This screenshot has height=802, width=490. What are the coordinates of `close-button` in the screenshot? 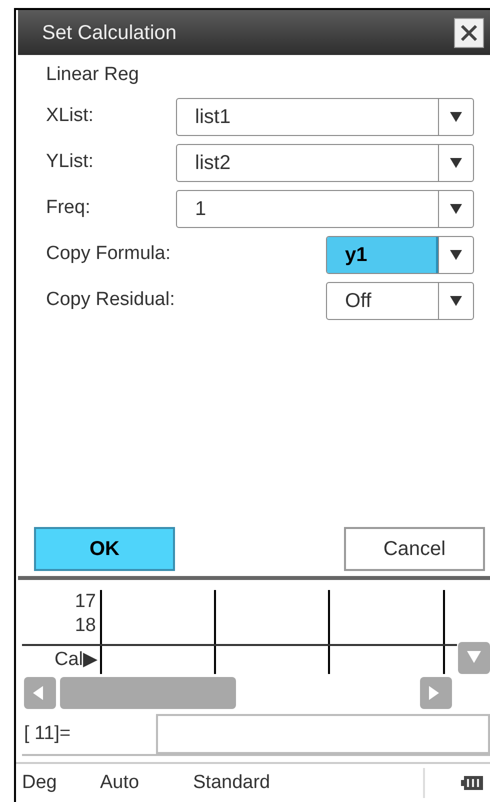 It's located at (469, 33).